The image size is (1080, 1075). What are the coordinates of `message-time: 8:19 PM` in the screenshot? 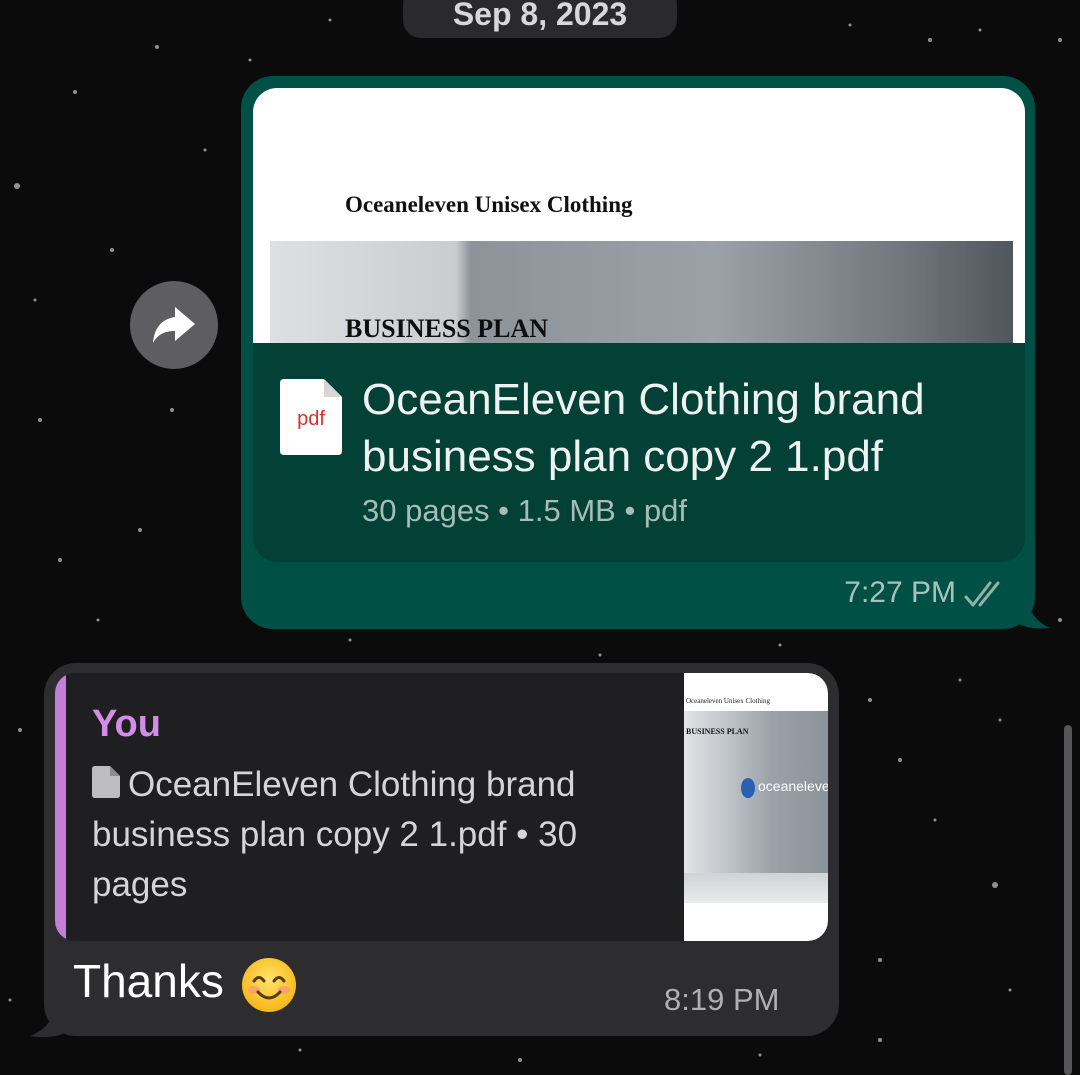 It's located at (722, 999).